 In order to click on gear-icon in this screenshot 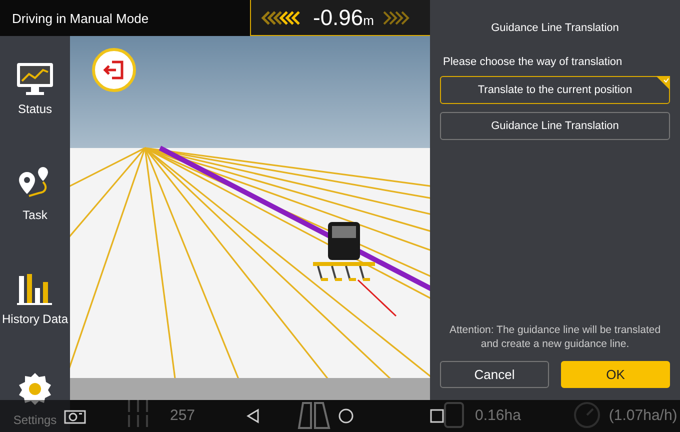, I will do `click(35, 389)`.